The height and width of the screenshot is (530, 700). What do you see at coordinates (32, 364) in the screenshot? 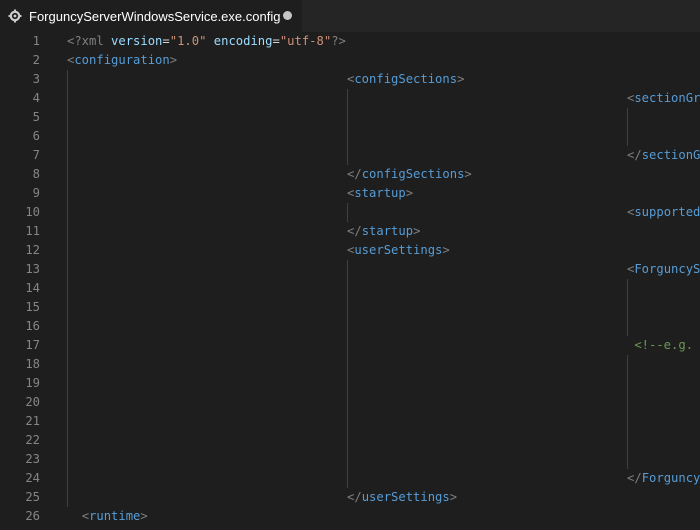
I see `line-number: 18` at bounding box center [32, 364].